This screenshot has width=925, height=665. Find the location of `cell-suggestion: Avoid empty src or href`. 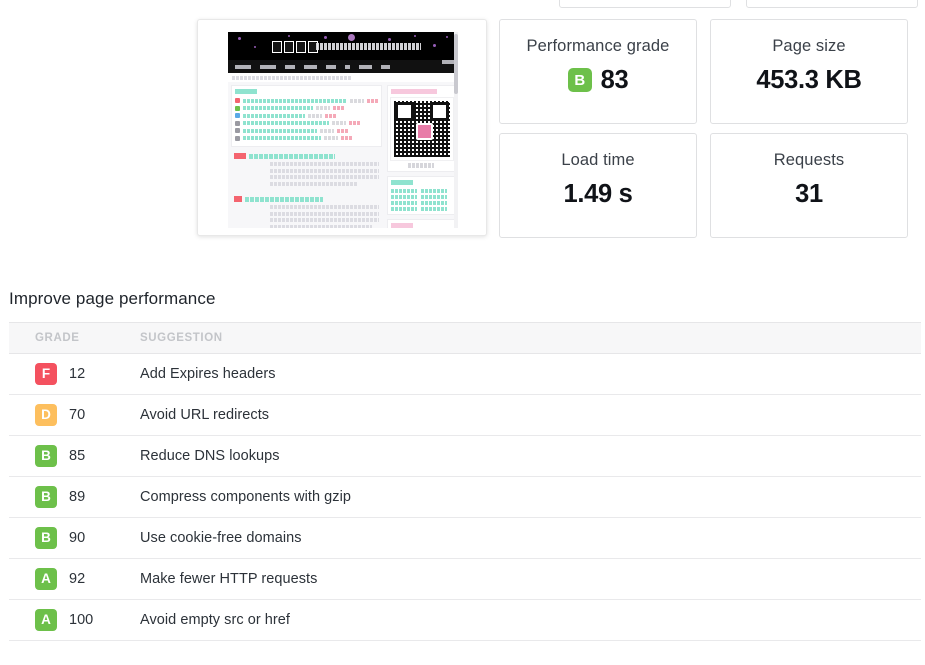

cell-suggestion: Avoid empty src or href is located at coordinates (530, 620).